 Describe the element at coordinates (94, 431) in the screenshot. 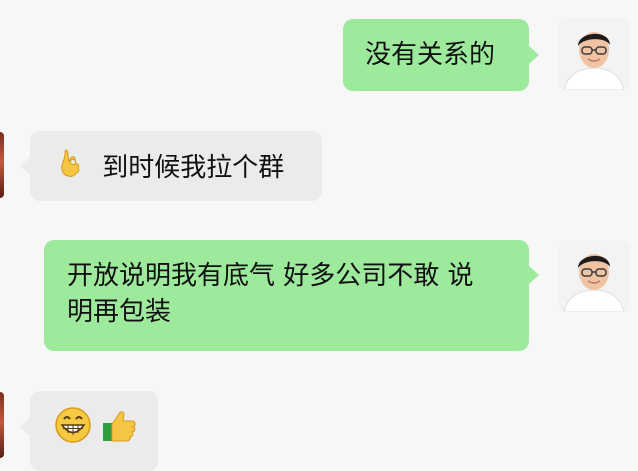

I see `message-bubble` at that location.